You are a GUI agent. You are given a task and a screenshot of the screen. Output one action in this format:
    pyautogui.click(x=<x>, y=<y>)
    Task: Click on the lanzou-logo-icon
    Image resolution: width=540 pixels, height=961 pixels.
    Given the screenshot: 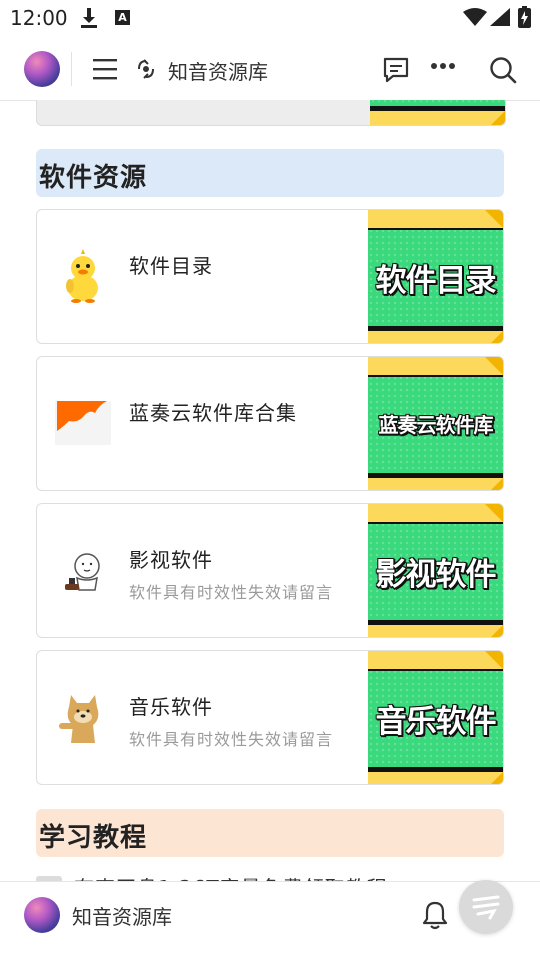 What is the action you would take?
    pyautogui.click(x=83, y=423)
    